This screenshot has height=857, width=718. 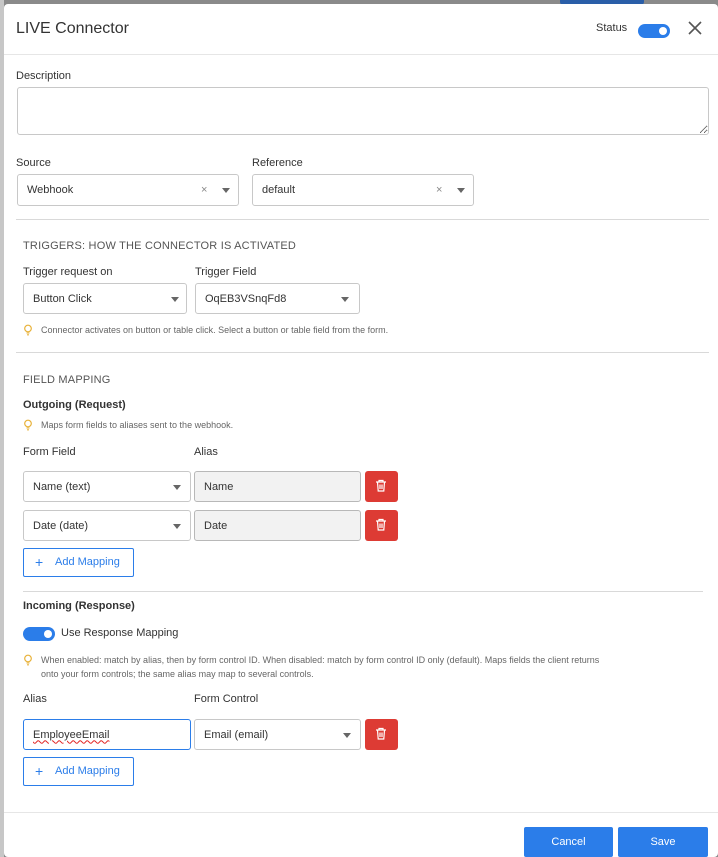 I want to click on trigger-field-select: OqEB3VSnqFd8, so click(x=277, y=298).